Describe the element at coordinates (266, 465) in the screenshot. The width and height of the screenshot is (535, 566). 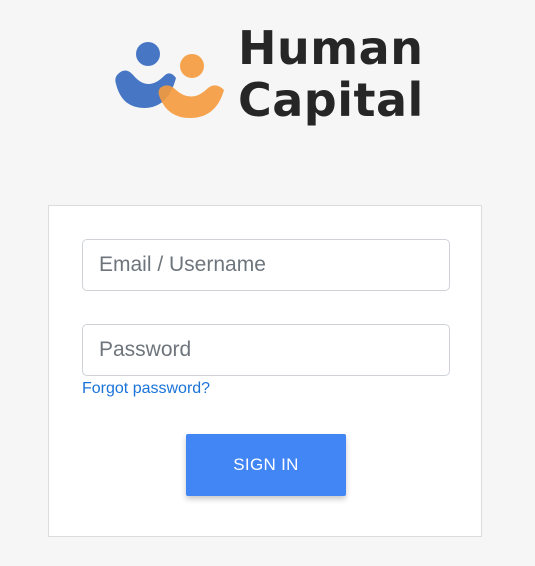
I see `sign-in-button: SIGN IN` at that location.